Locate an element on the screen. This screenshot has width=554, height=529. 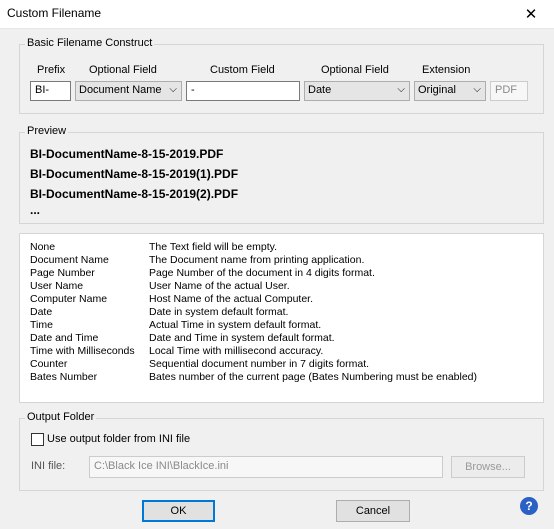
extension-label: Extension is located at coordinates (446, 70).